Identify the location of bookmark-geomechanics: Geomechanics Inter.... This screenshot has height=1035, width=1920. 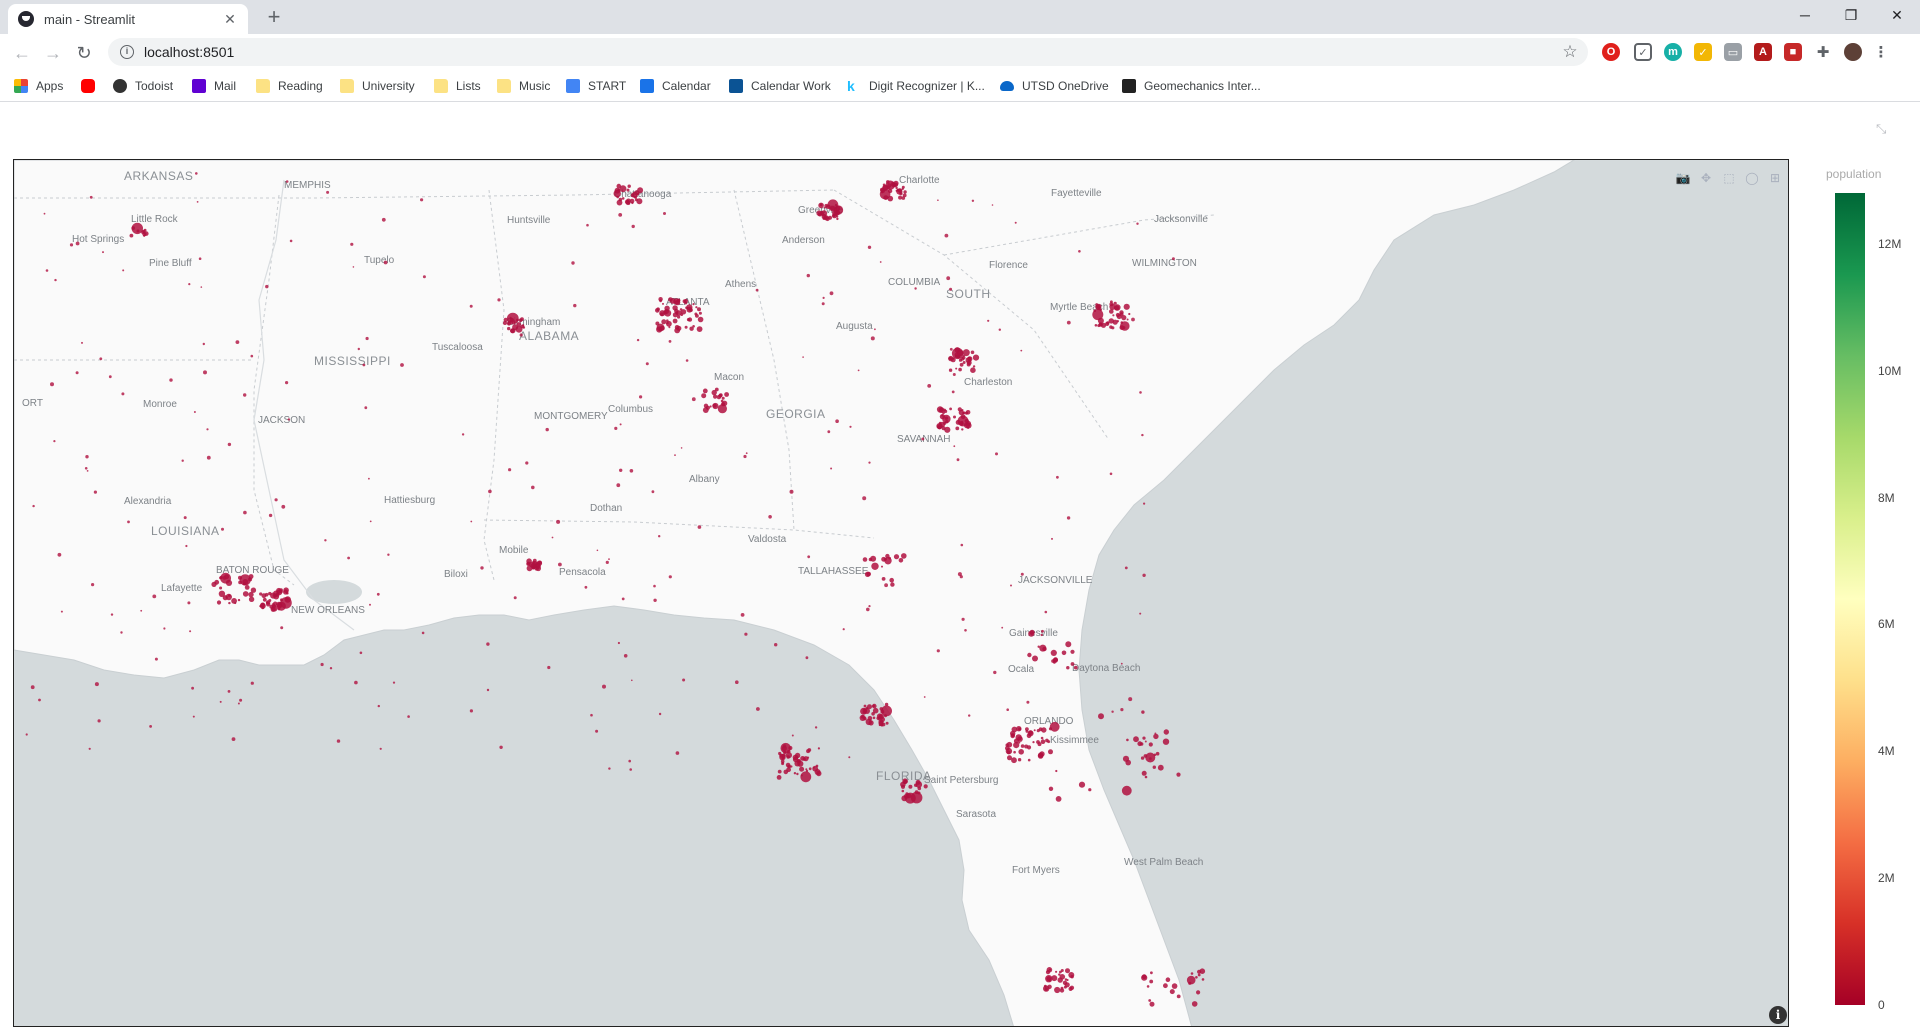
(1191, 86).